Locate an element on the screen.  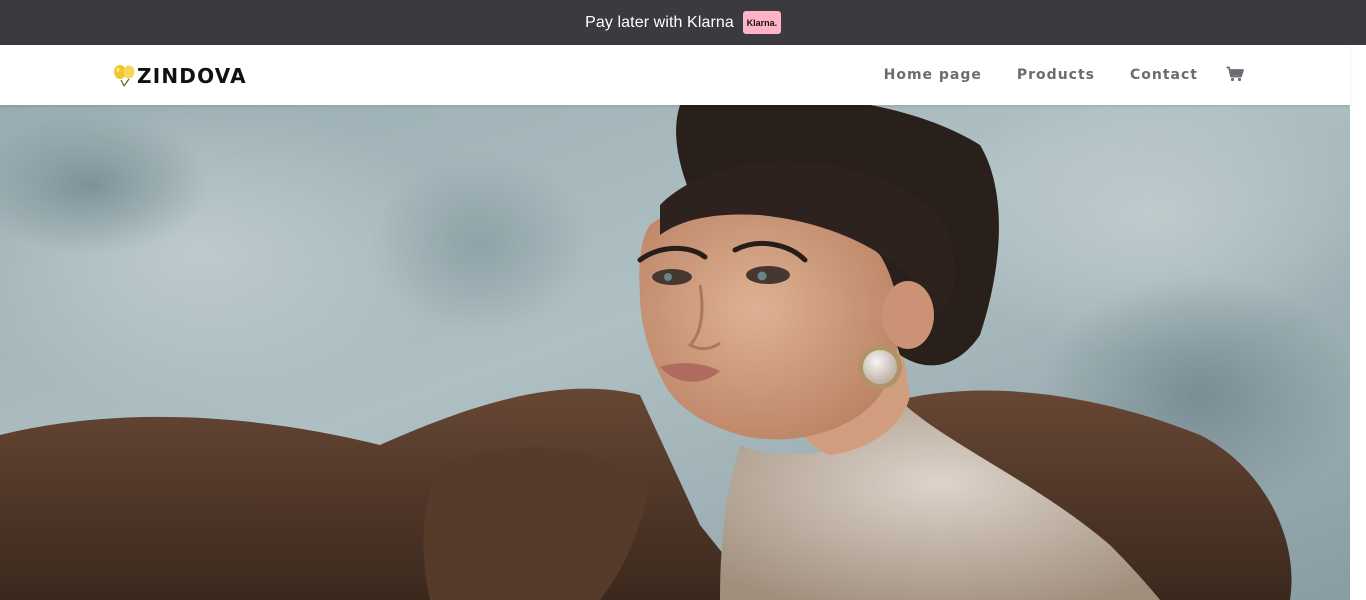
nav-products: Products is located at coordinates (1056, 75).